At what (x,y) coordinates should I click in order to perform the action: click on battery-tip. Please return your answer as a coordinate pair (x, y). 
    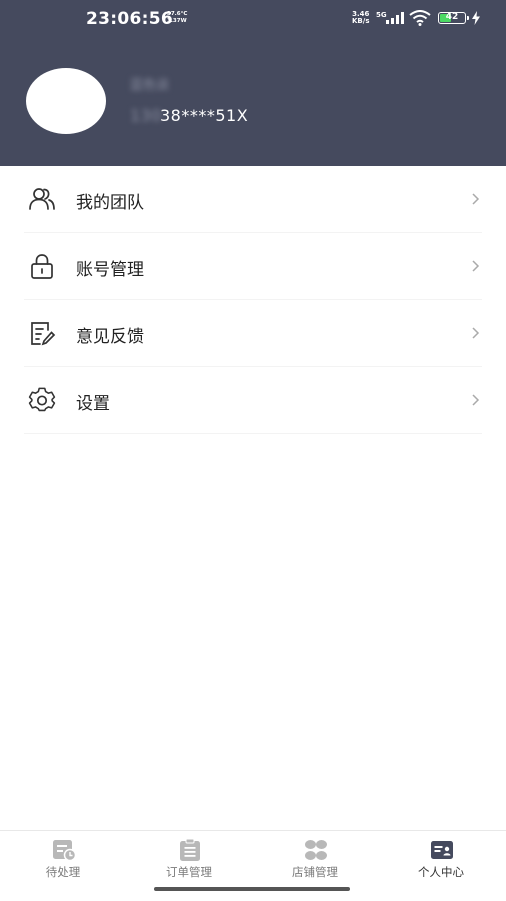
    Looking at the image, I should click on (468, 18).